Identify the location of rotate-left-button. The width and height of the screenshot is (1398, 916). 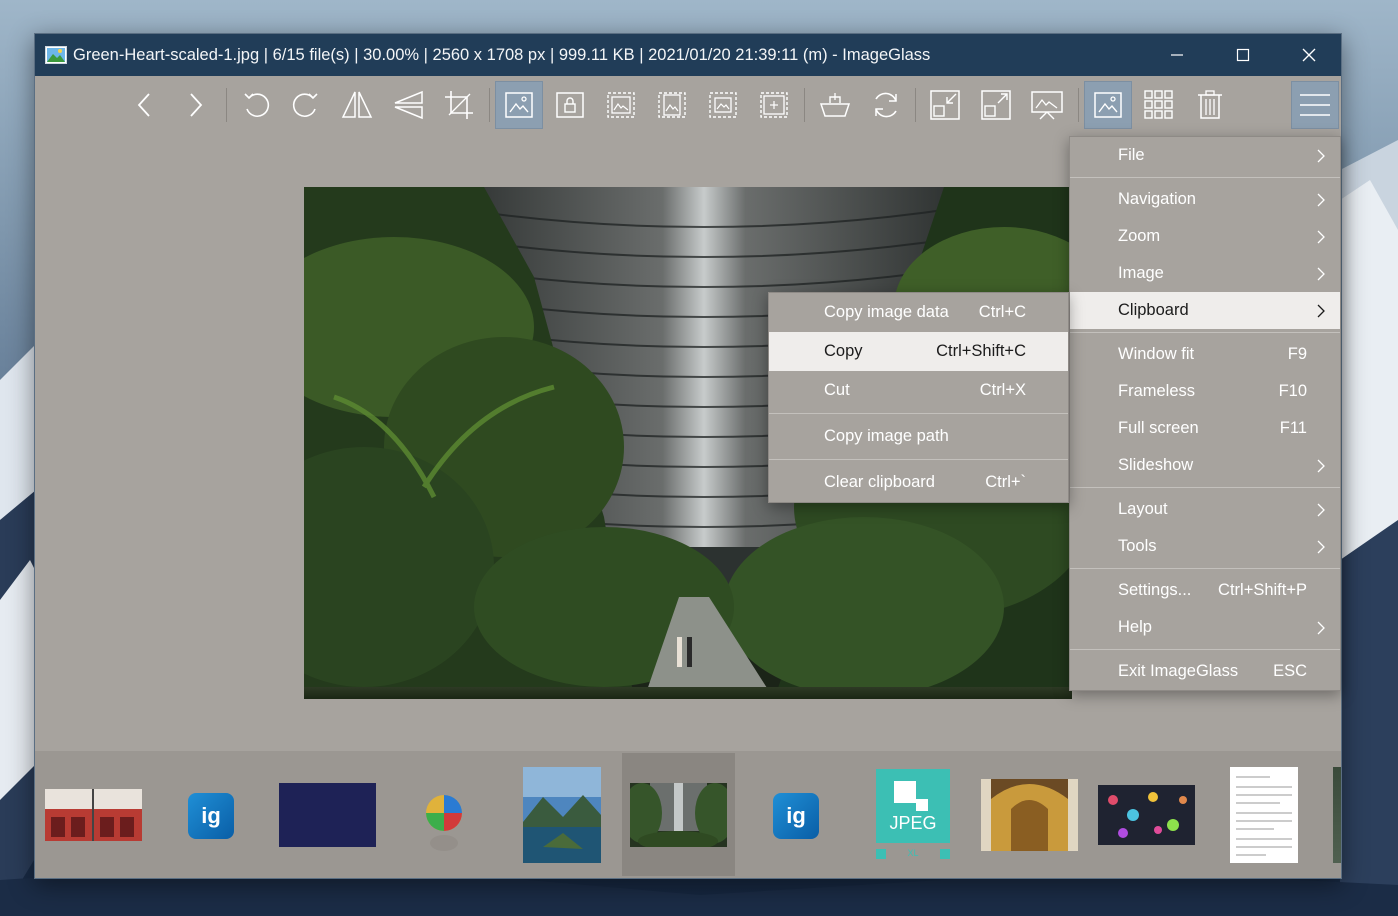
(256, 105).